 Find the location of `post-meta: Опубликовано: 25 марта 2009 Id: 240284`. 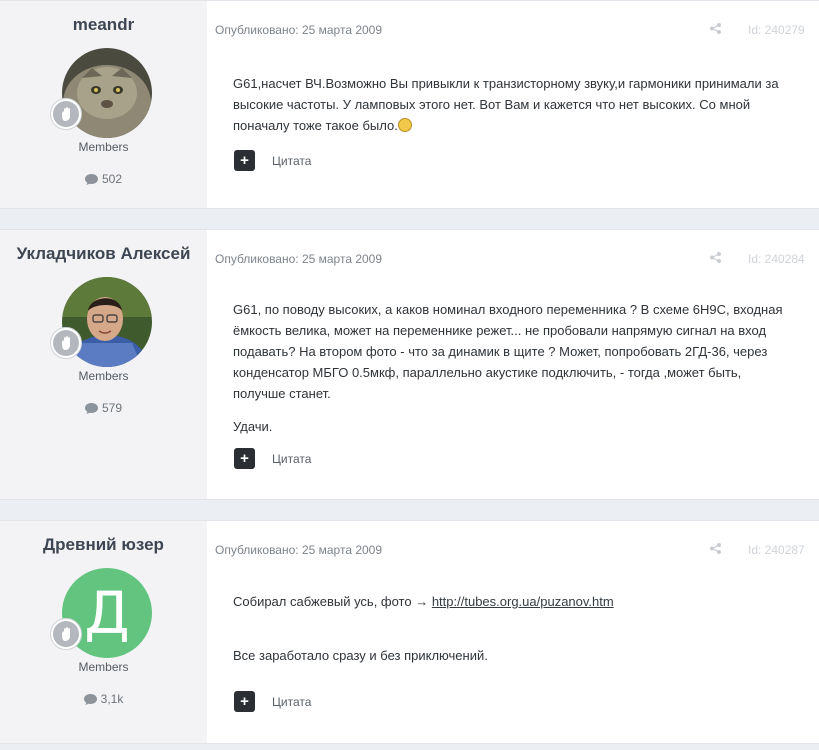

post-meta: Опубликовано: 25 марта 2009 Id: 240284 is located at coordinates (517, 260).